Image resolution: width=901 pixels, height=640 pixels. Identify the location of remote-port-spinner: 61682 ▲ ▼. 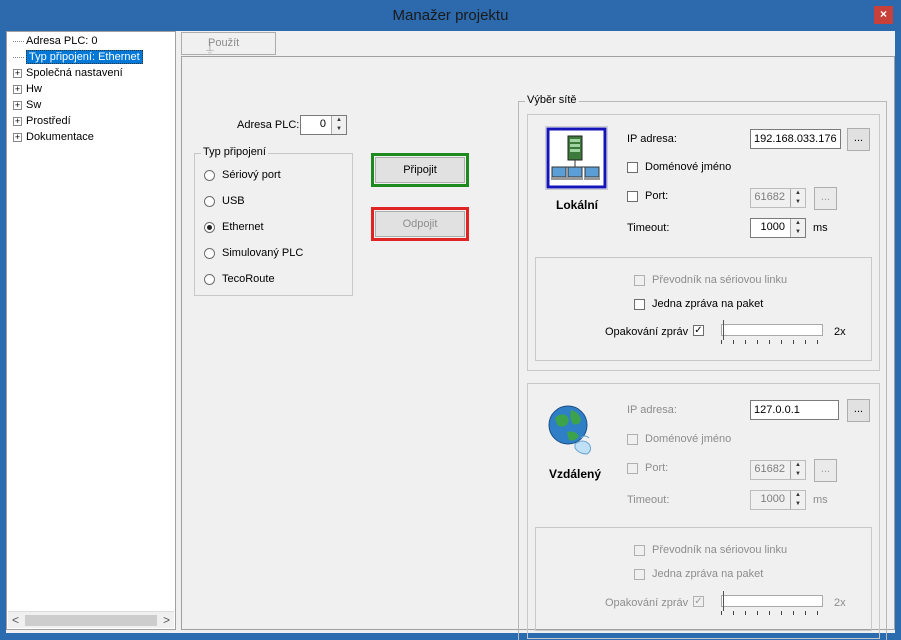
(778, 470).